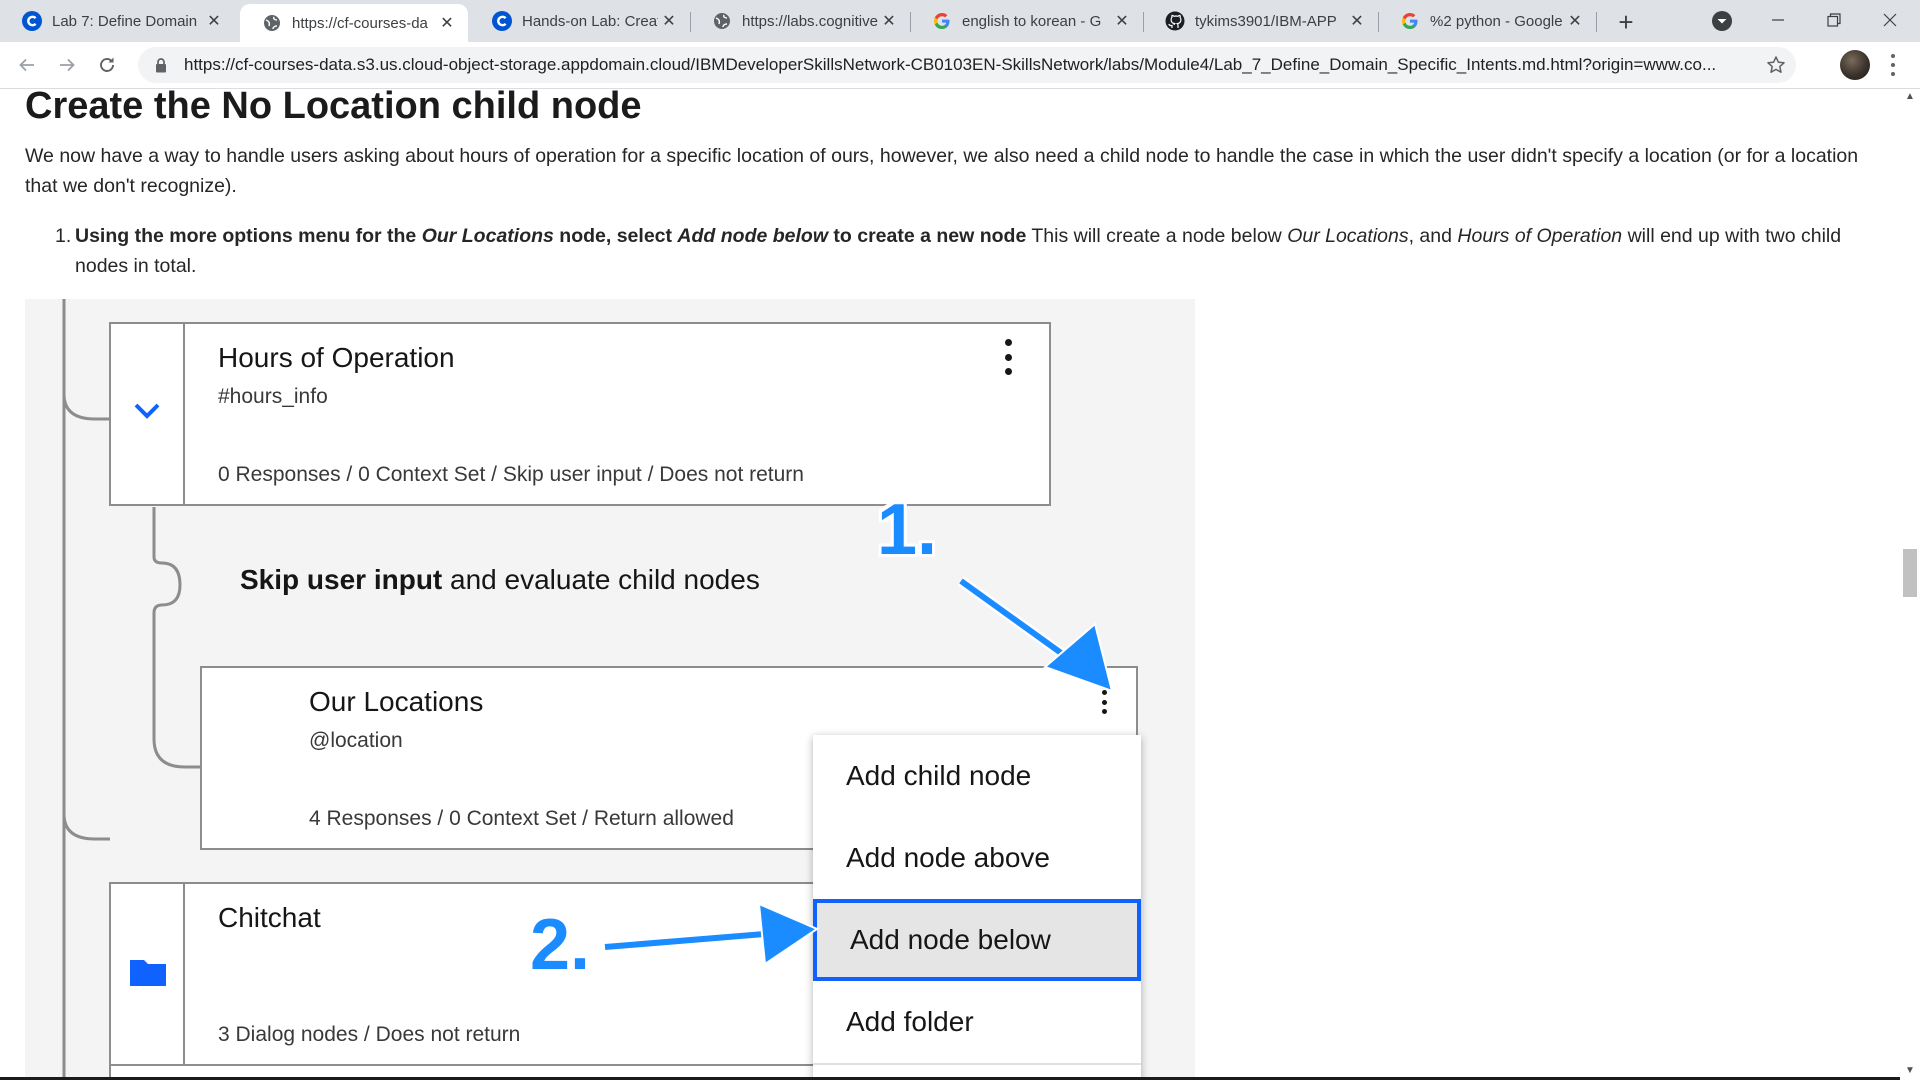  I want to click on tab-hands-on-lab: Hands-on Lab: Creati ✕, so click(580, 21).